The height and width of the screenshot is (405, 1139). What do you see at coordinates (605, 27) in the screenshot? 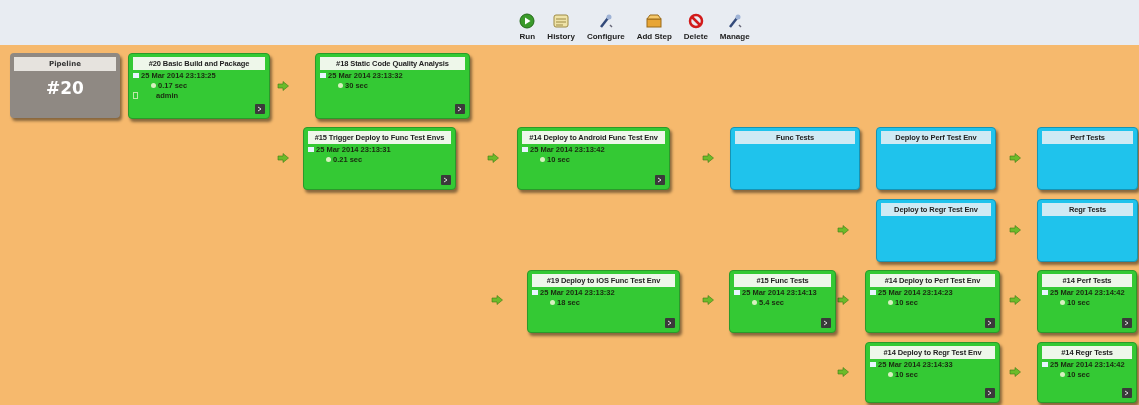
I see `toolbar-button: Configure` at bounding box center [605, 27].